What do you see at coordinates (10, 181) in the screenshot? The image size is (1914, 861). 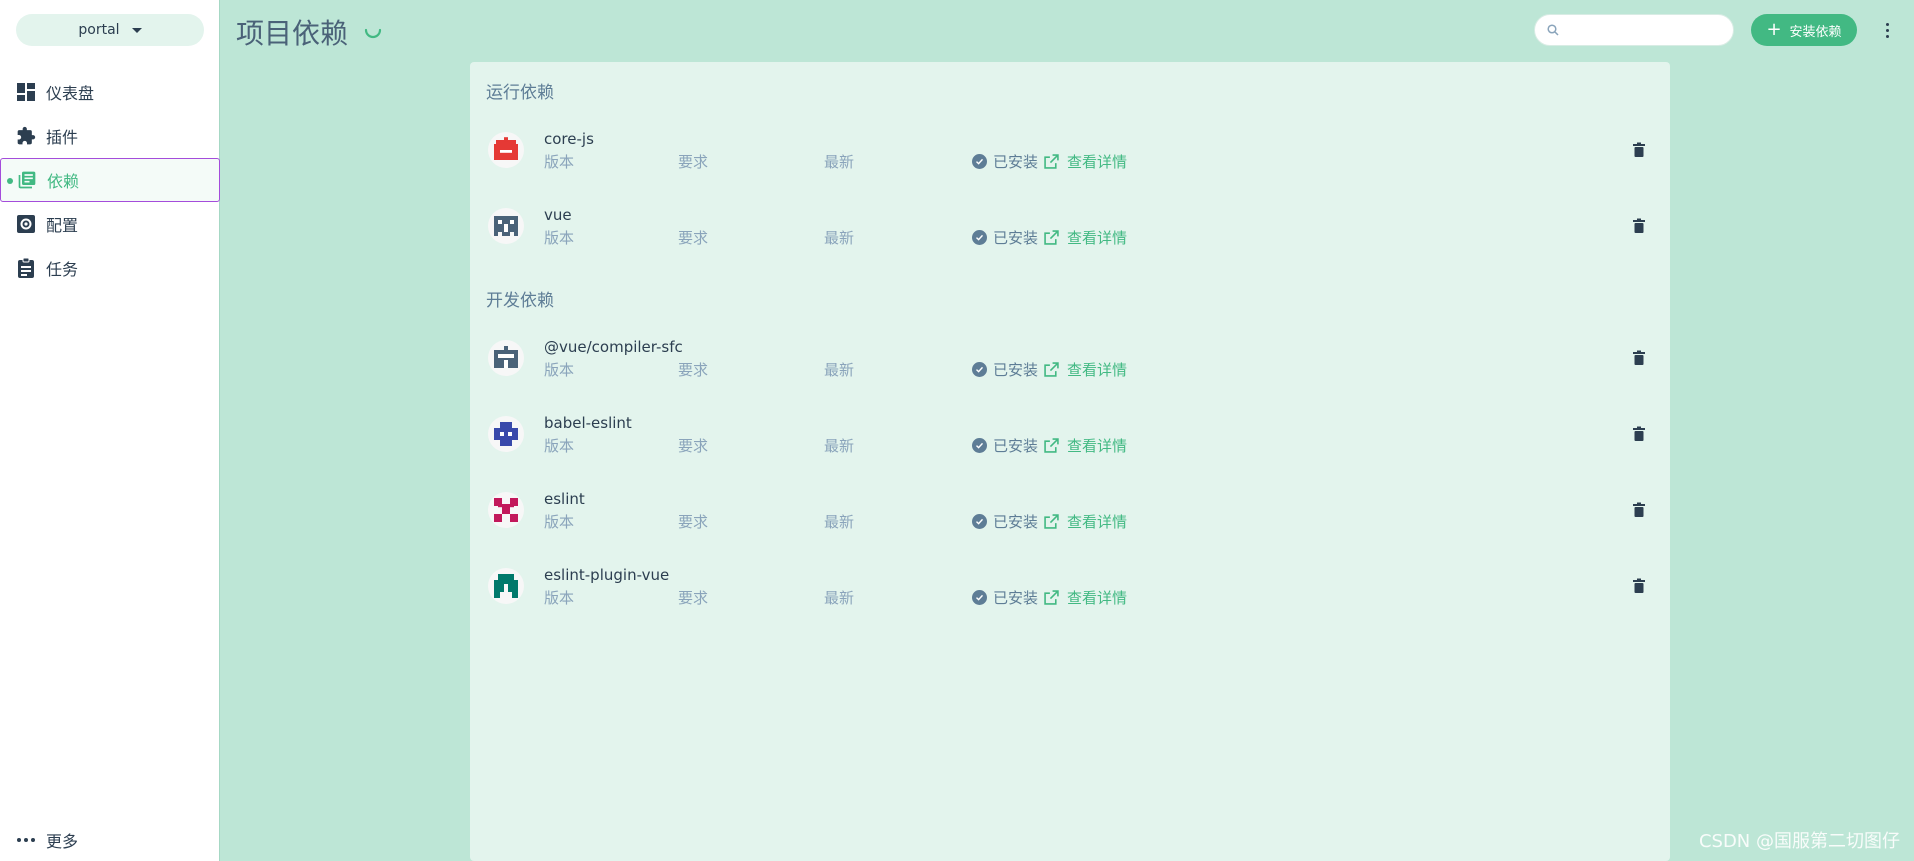 I see `active-indicator` at bounding box center [10, 181].